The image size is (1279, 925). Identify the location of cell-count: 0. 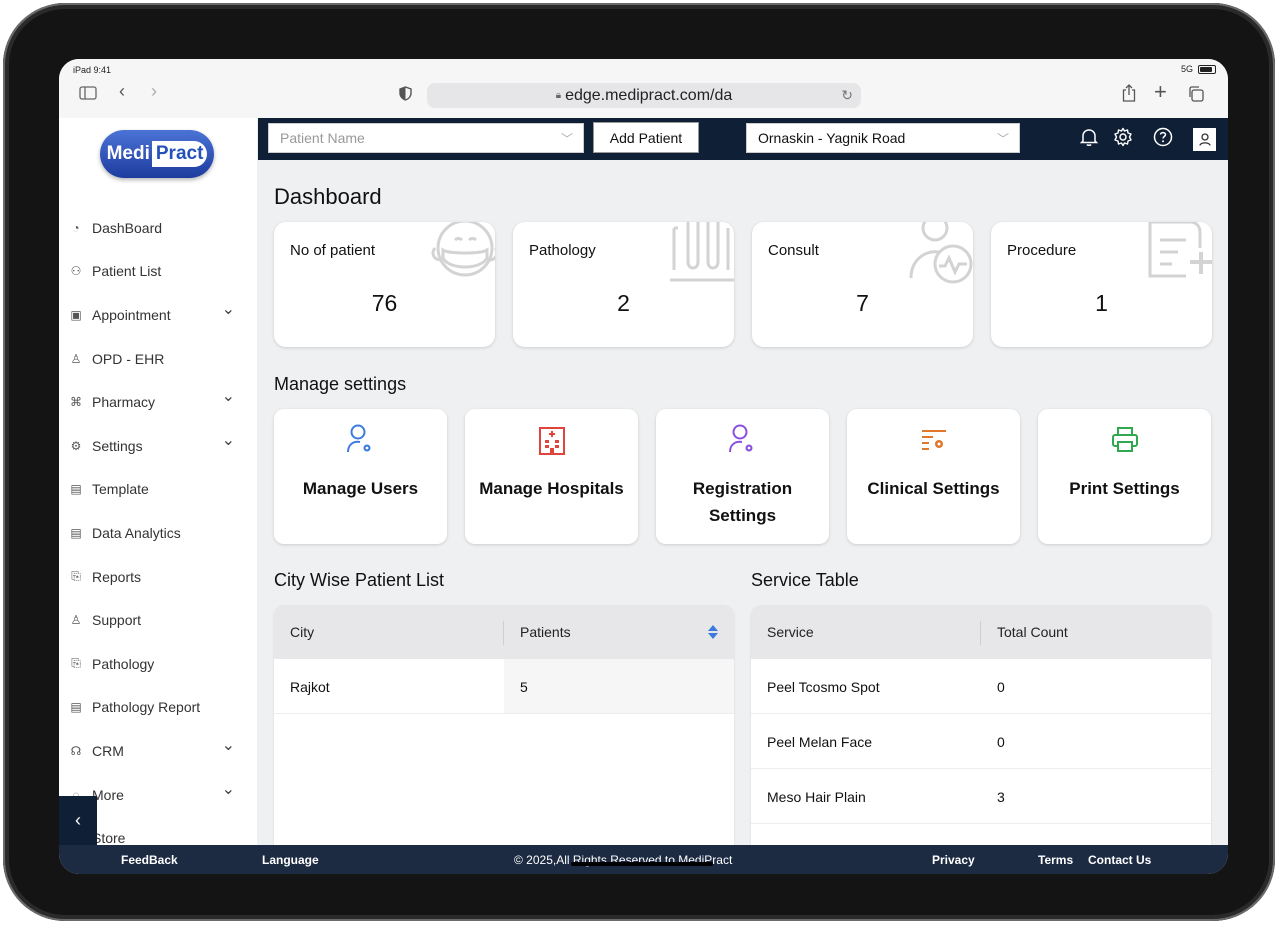
(1001, 742).